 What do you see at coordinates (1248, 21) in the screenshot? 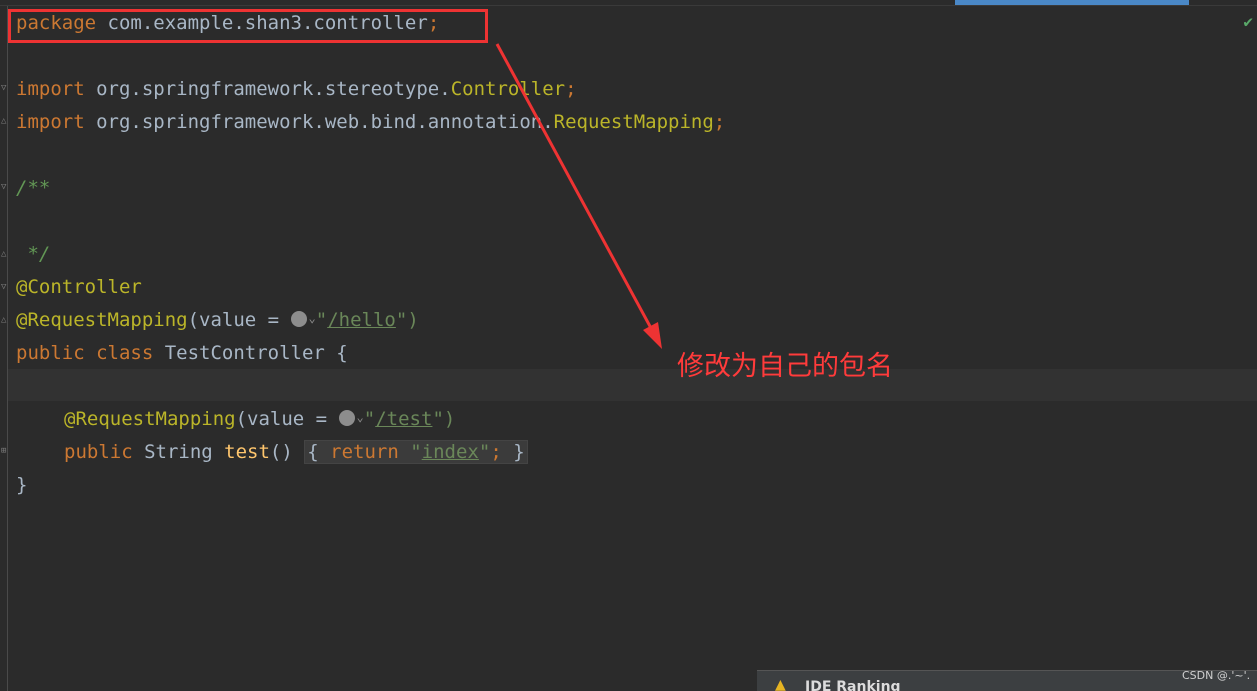
I see `checkmark-icon: ✔` at bounding box center [1248, 21].